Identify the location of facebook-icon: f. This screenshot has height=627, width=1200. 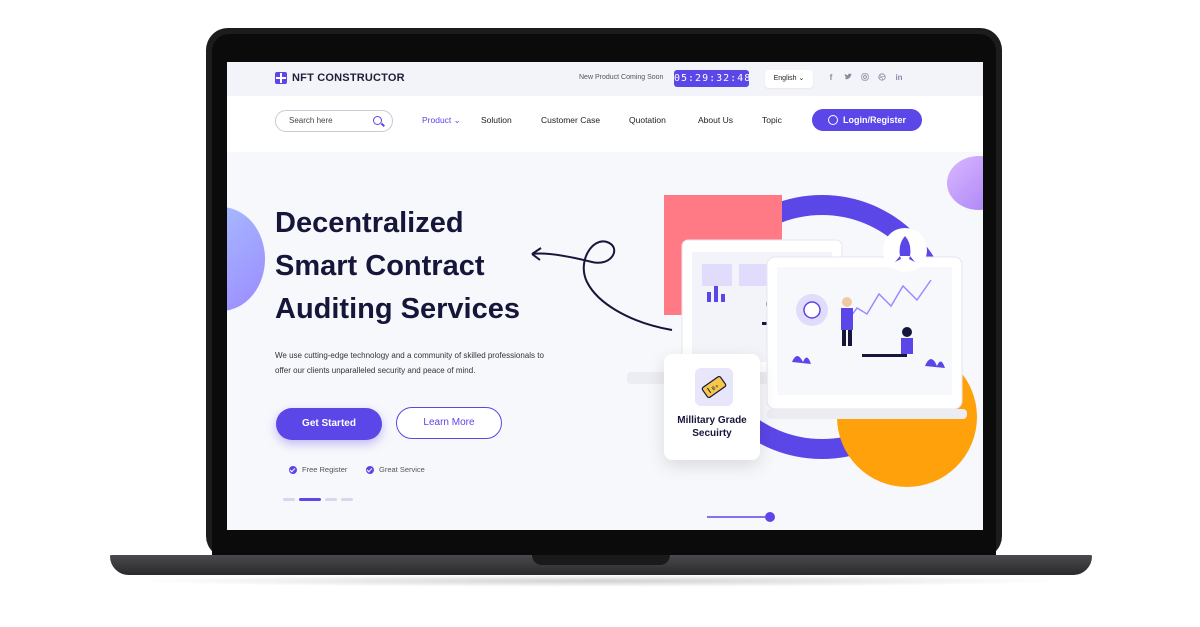
(831, 78).